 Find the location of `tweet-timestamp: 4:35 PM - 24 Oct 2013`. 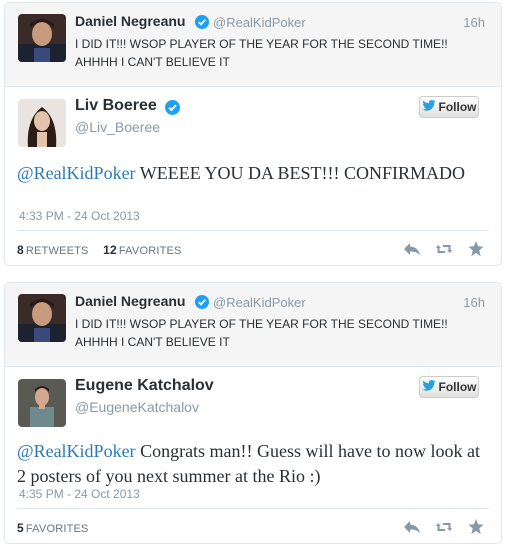

tweet-timestamp: 4:35 PM - 24 Oct 2013 is located at coordinates (79, 494).